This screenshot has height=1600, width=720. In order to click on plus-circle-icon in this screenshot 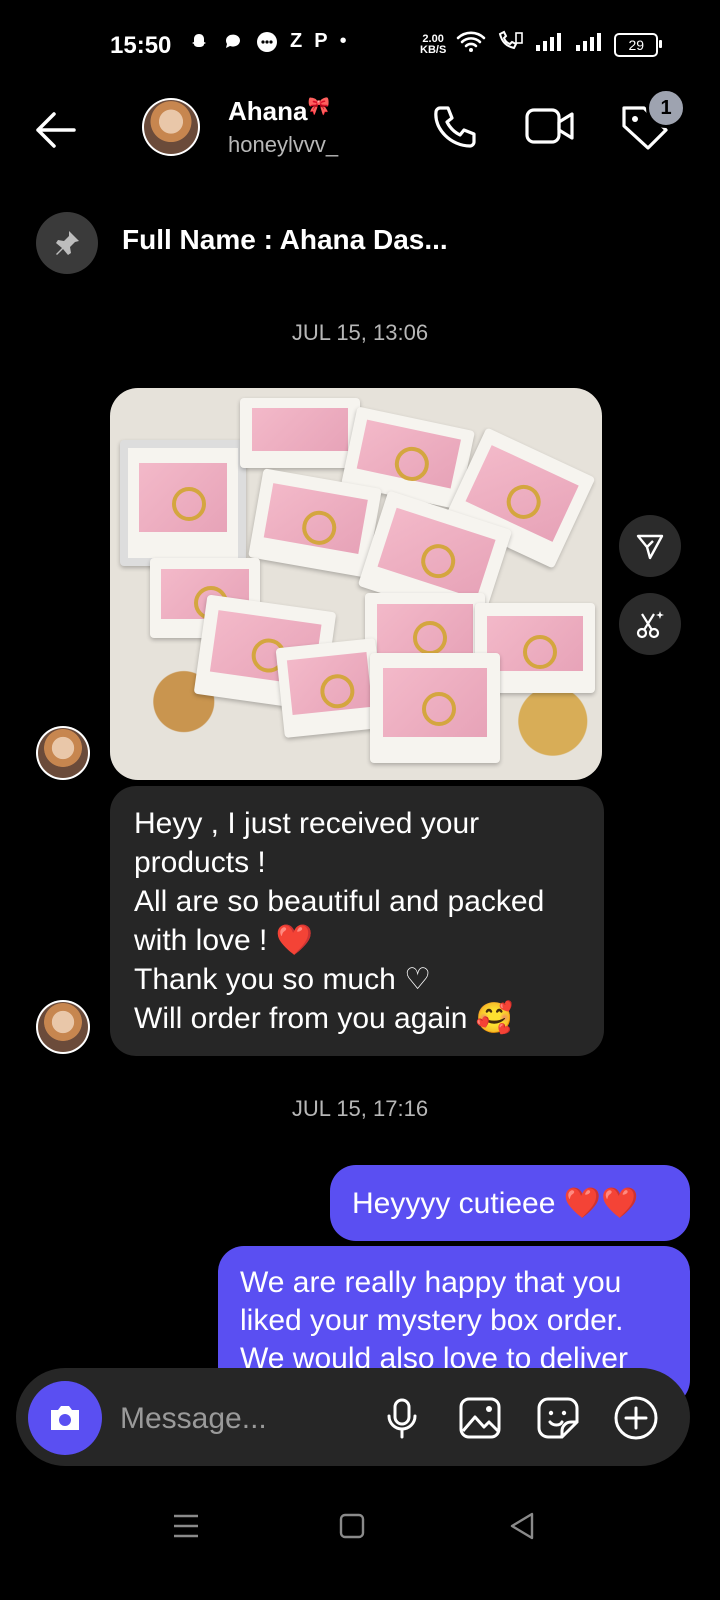, I will do `click(636, 1418)`.